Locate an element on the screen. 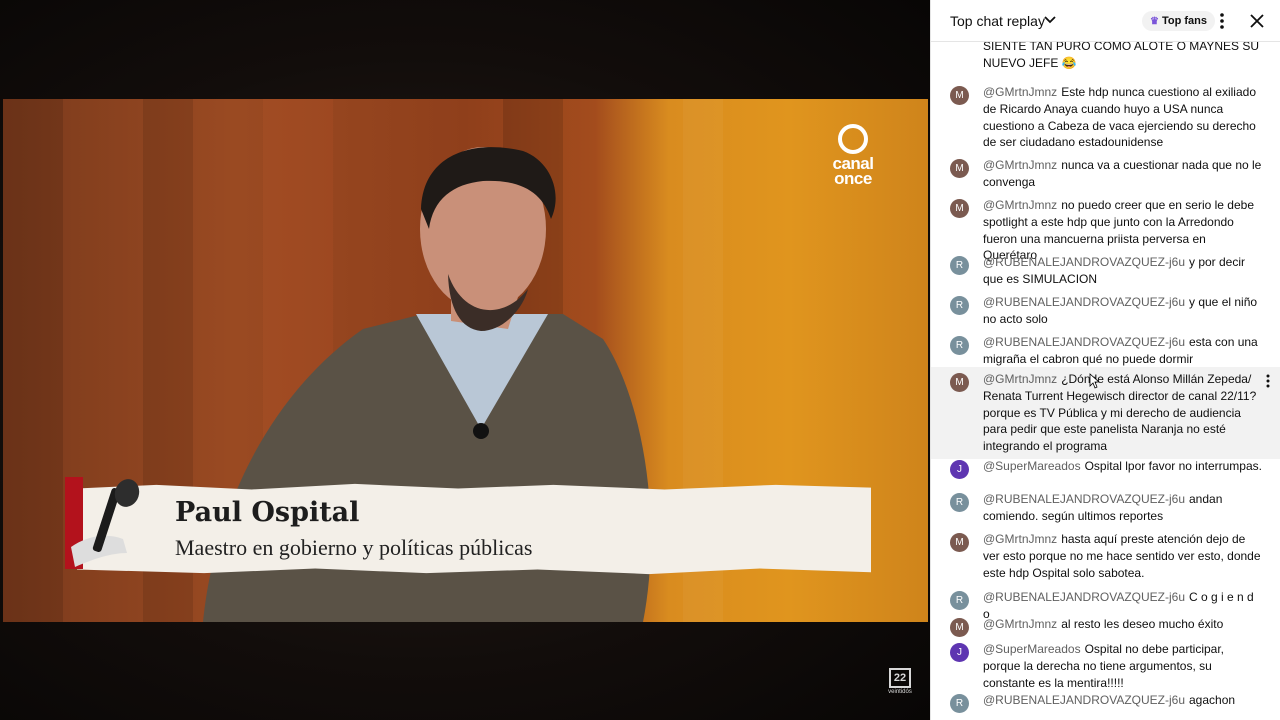  channel-logo-text: canal once is located at coordinates (853, 171).